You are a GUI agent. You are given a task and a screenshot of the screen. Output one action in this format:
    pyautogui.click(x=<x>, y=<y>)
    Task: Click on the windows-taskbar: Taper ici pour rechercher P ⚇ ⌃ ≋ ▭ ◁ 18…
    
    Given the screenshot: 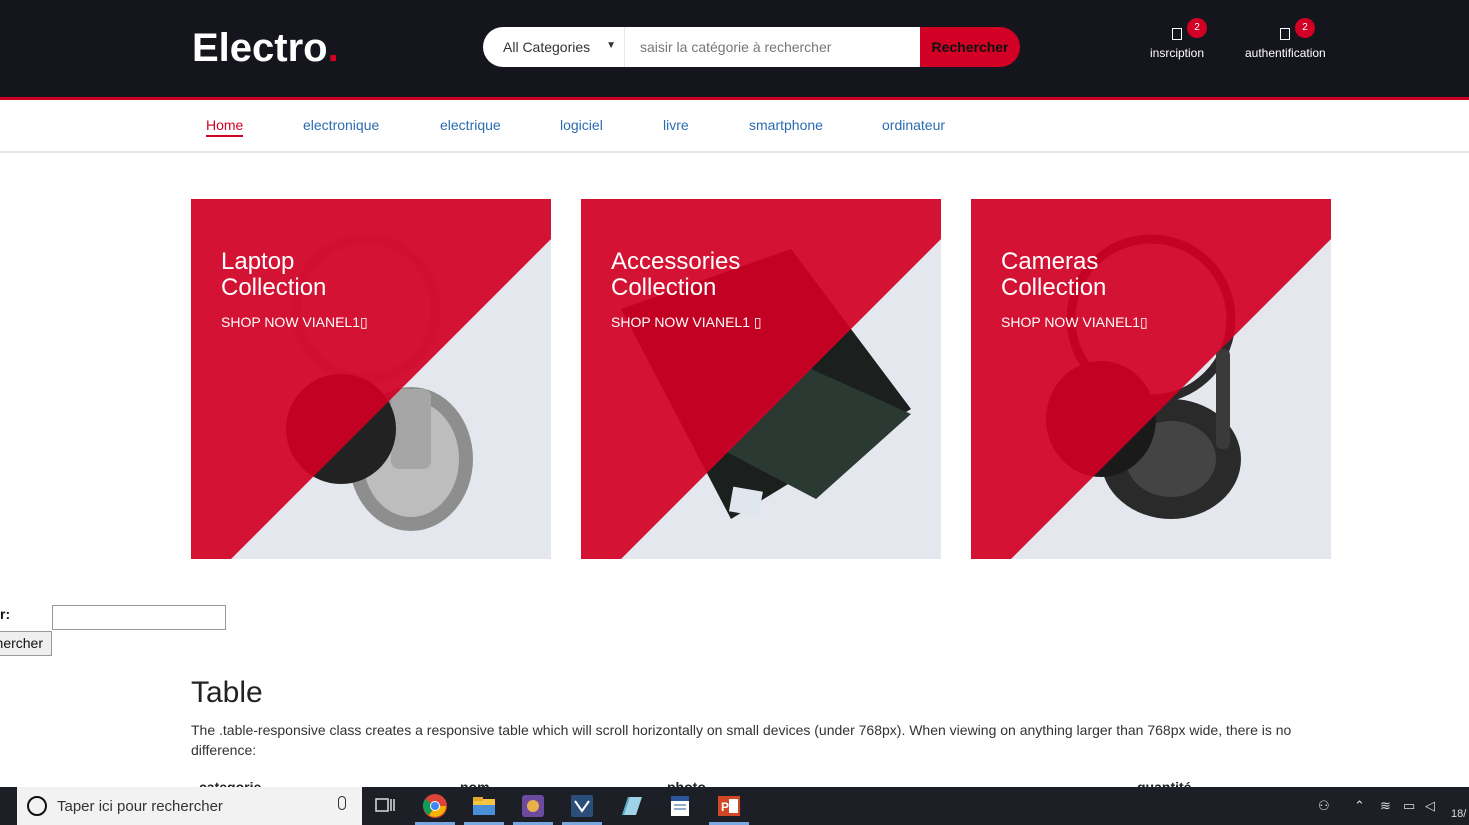 What is the action you would take?
    pyautogui.click(x=734, y=806)
    